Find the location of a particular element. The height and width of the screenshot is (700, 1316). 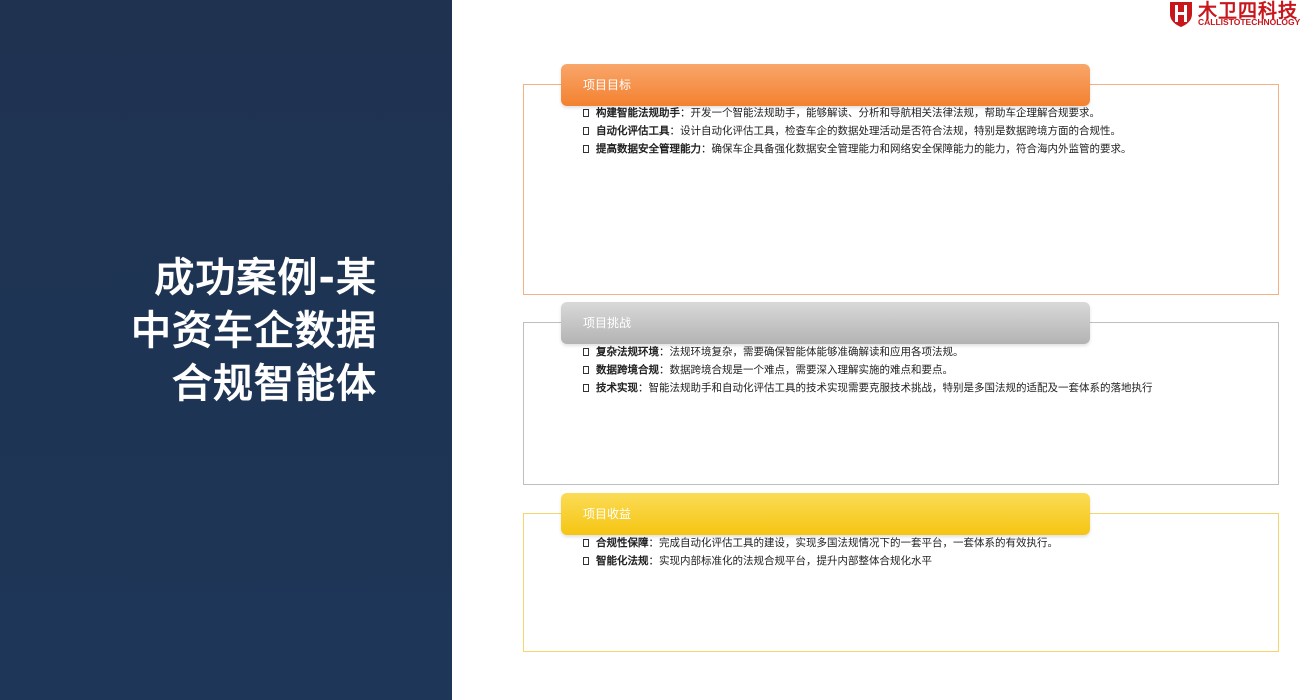

company-logo: 木卫四科技 CALLISTOTECHNOLOGY is located at coordinates (1242, 15).